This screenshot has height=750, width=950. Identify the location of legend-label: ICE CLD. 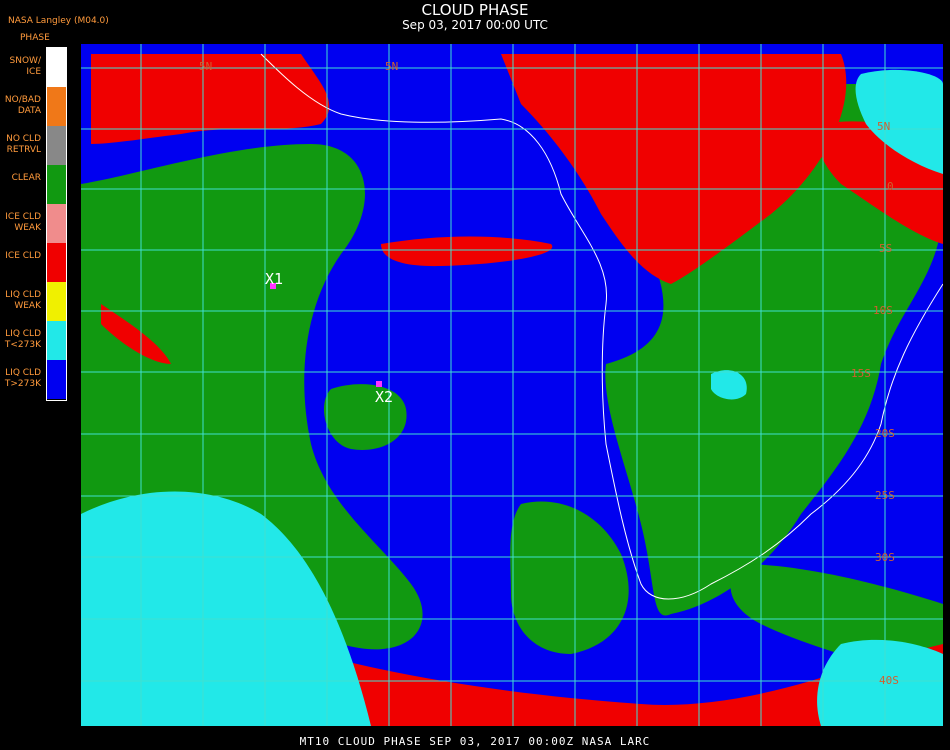
(23, 256).